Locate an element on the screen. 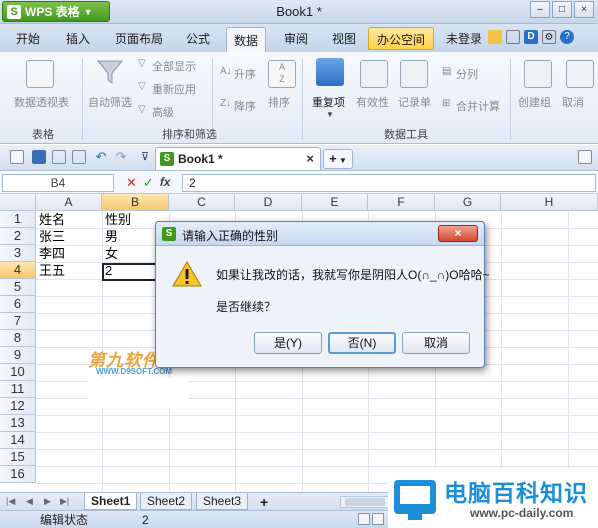 Image resolution: width=598 pixels, height=528 pixels. reapply-button: 重新应用 is located at coordinates (174, 89).